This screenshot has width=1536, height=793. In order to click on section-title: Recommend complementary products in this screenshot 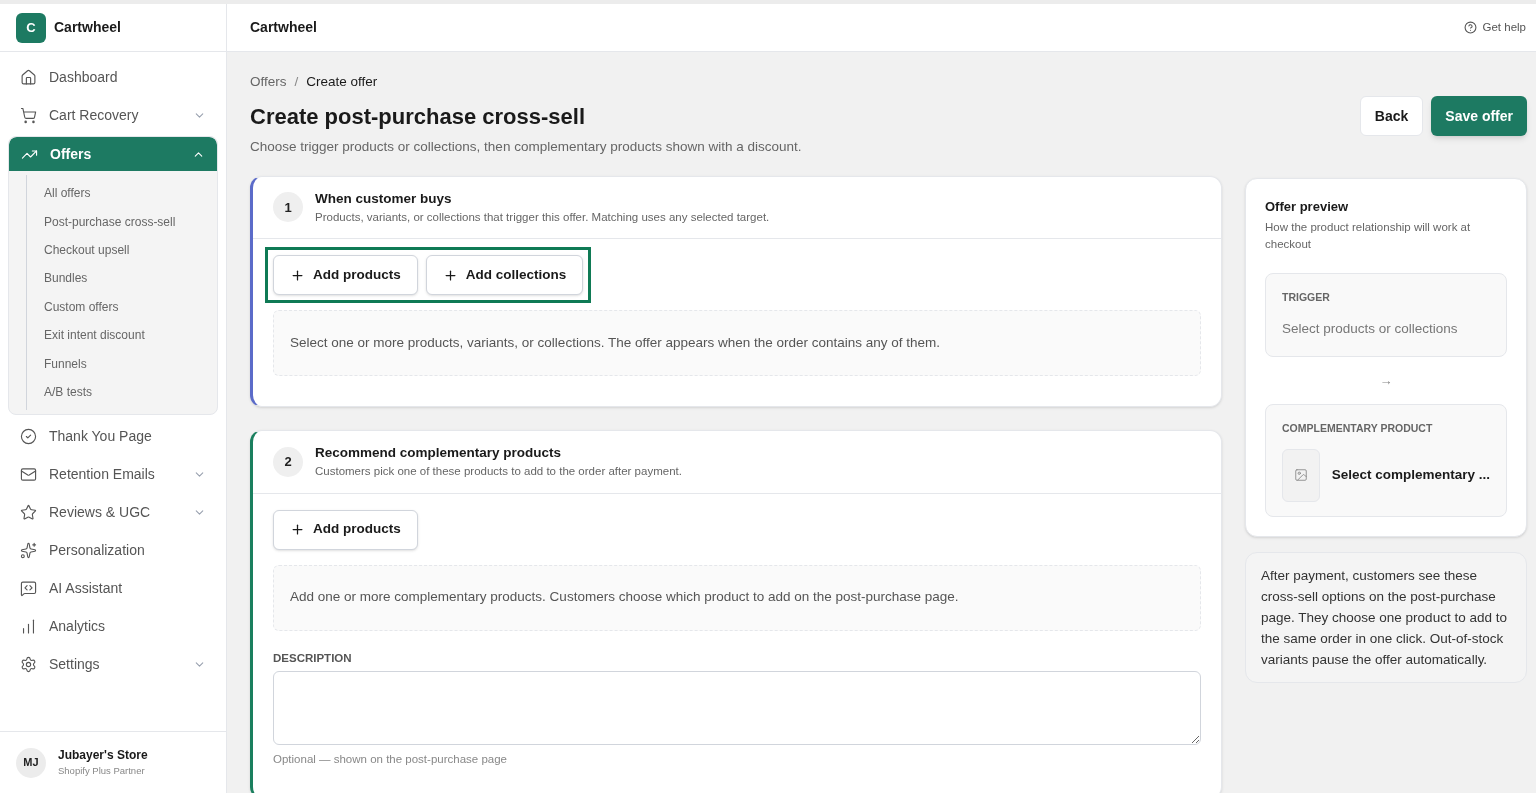, I will do `click(439, 453)`.